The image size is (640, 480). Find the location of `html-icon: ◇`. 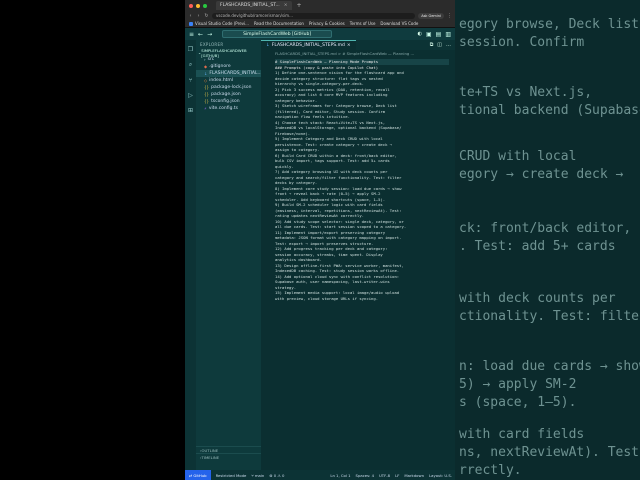

html-icon: ◇ is located at coordinates (206, 80).